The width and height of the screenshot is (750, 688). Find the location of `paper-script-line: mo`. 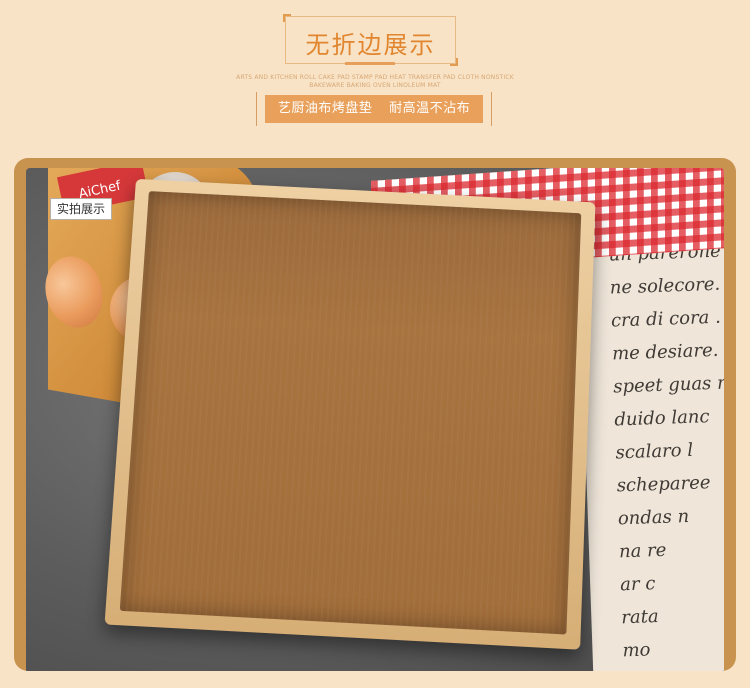

paper-script-line: mo is located at coordinates (636, 650).